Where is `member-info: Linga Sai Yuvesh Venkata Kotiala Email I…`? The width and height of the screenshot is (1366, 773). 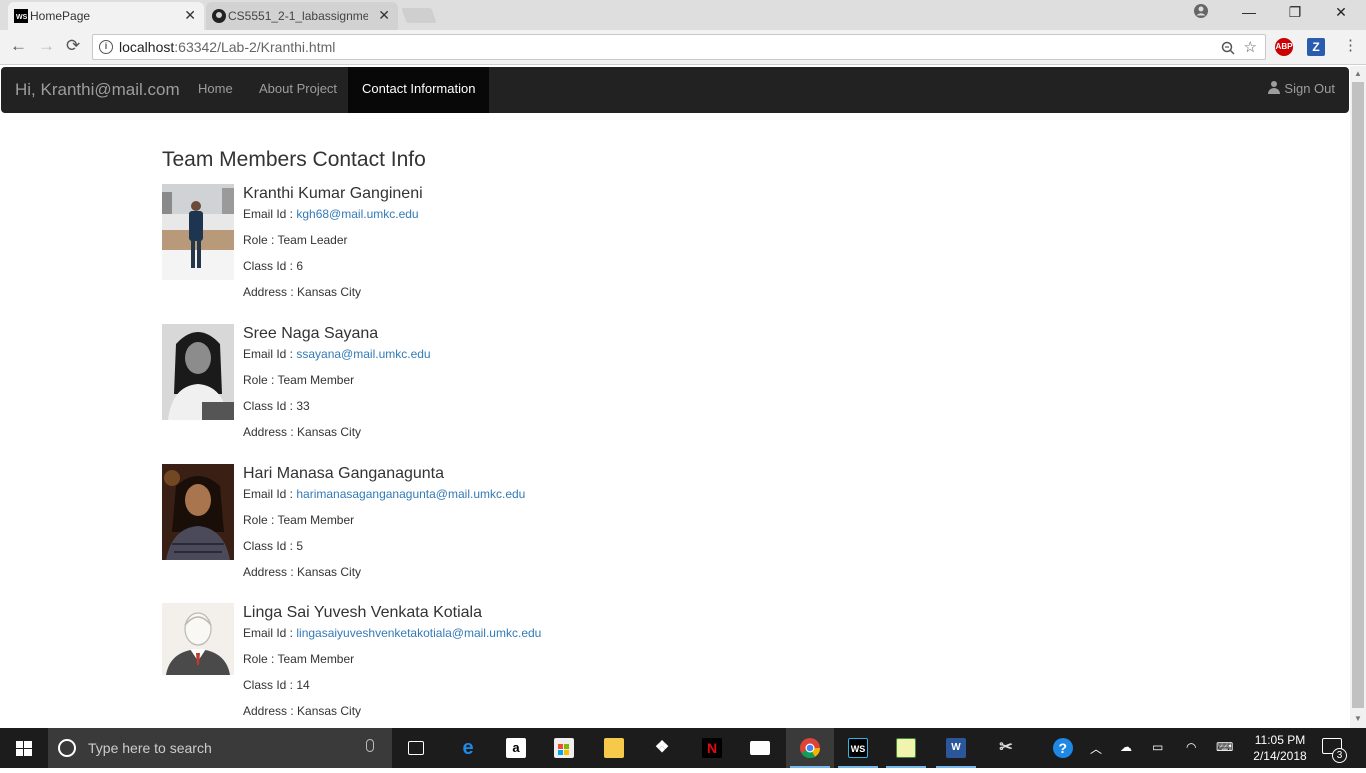 member-info: Linga Sai Yuvesh Venkata Kotiala Email I… is located at coordinates (493, 665).